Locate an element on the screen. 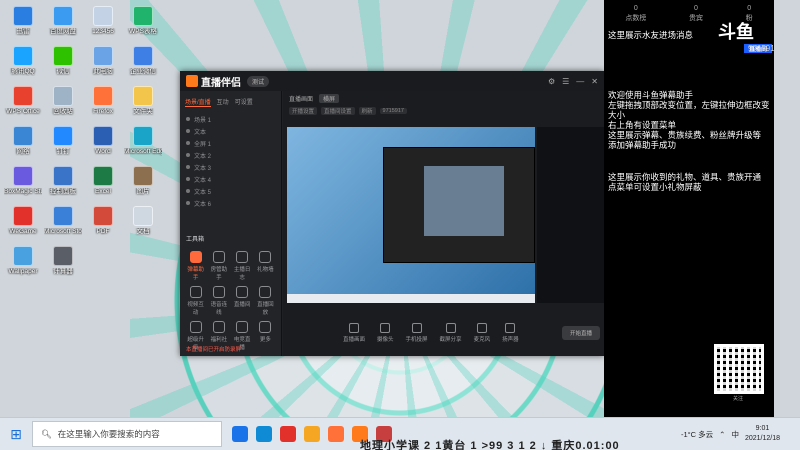 The width and height of the screenshot is (800, 450). desktop-icon: 网络 is located at coordinates (23, 141).